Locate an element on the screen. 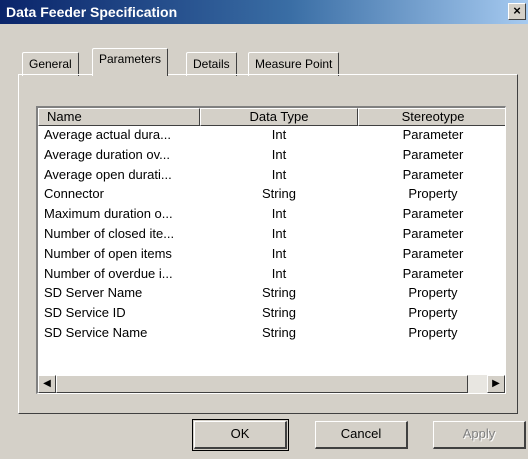 Image resolution: width=528 pixels, height=459 pixels. ok-button: OK is located at coordinates (240, 435).